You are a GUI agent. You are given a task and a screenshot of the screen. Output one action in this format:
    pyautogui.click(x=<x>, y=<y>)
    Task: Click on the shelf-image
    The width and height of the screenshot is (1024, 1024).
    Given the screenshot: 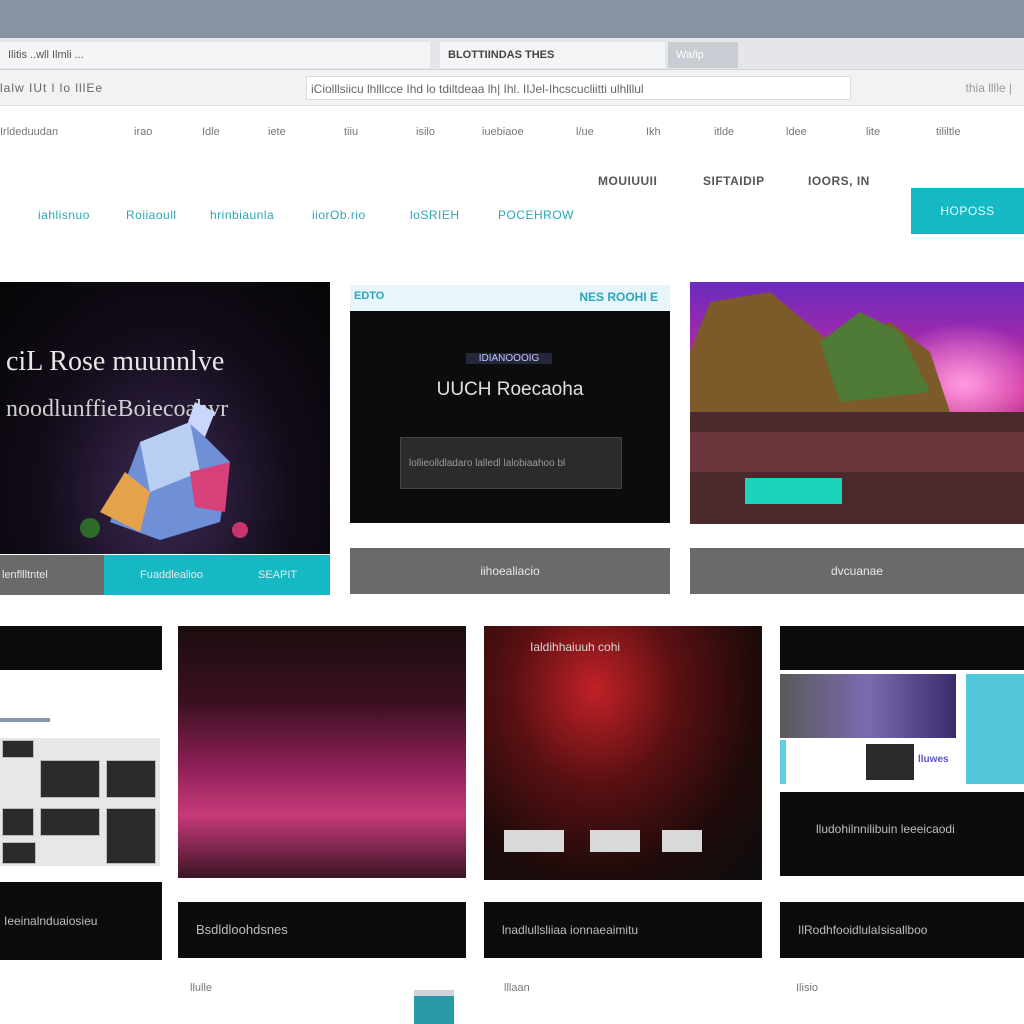 What is the action you would take?
    pyautogui.click(x=80, y=802)
    